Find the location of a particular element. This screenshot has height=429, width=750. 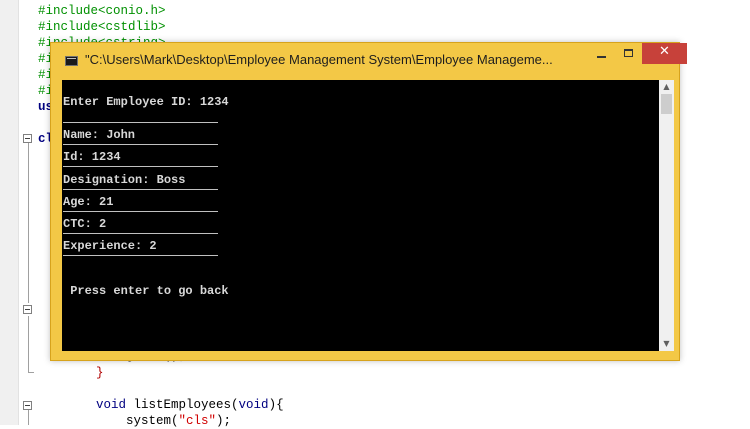

close-button: ✕ is located at coordinates (664, 53).